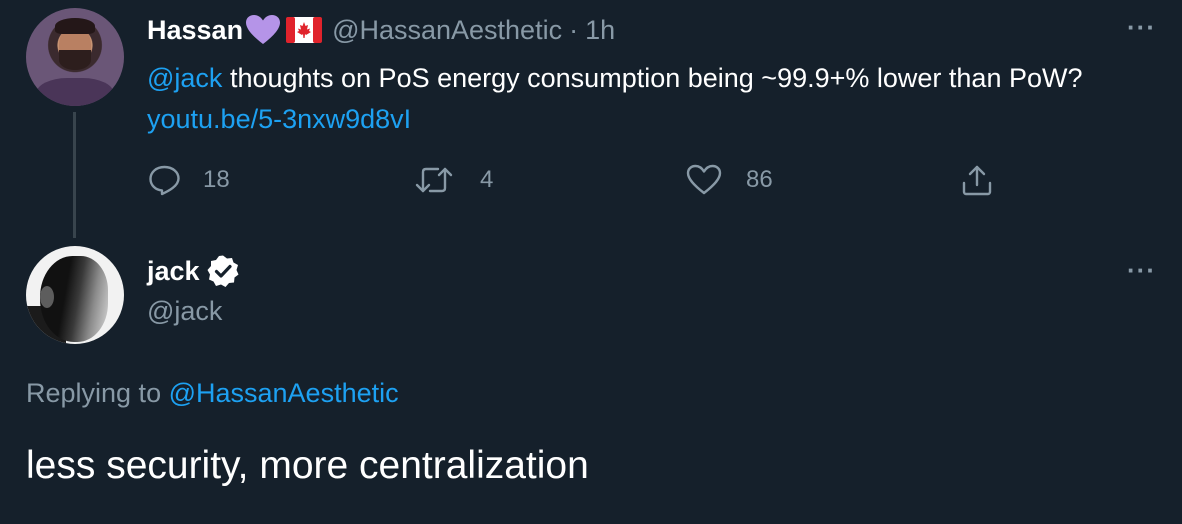  Describe the element at coordinates (189, 180) in the screenshot. I see `reply-action: 18` at that location.